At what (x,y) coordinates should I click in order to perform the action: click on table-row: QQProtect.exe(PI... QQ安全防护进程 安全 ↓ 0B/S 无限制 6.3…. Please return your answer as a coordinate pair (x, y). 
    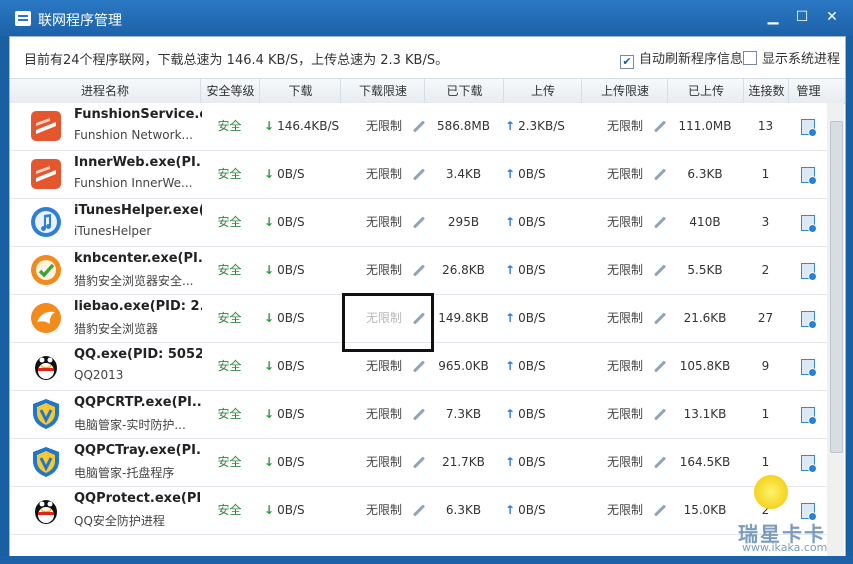
    Looking at the image, I should click on (418, 511).